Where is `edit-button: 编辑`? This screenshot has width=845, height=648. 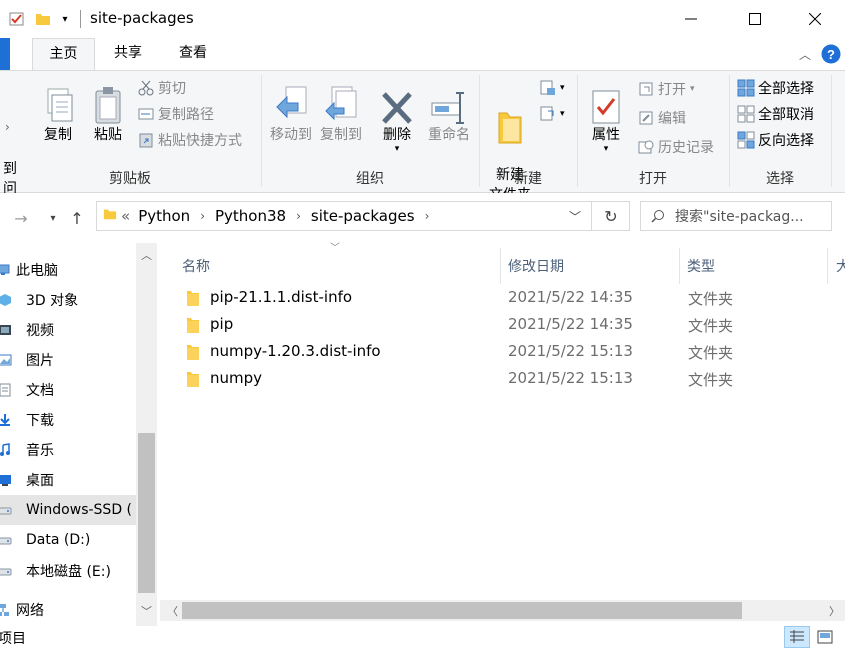 edit-button: 编辑 is located at coordinates (661, 118).